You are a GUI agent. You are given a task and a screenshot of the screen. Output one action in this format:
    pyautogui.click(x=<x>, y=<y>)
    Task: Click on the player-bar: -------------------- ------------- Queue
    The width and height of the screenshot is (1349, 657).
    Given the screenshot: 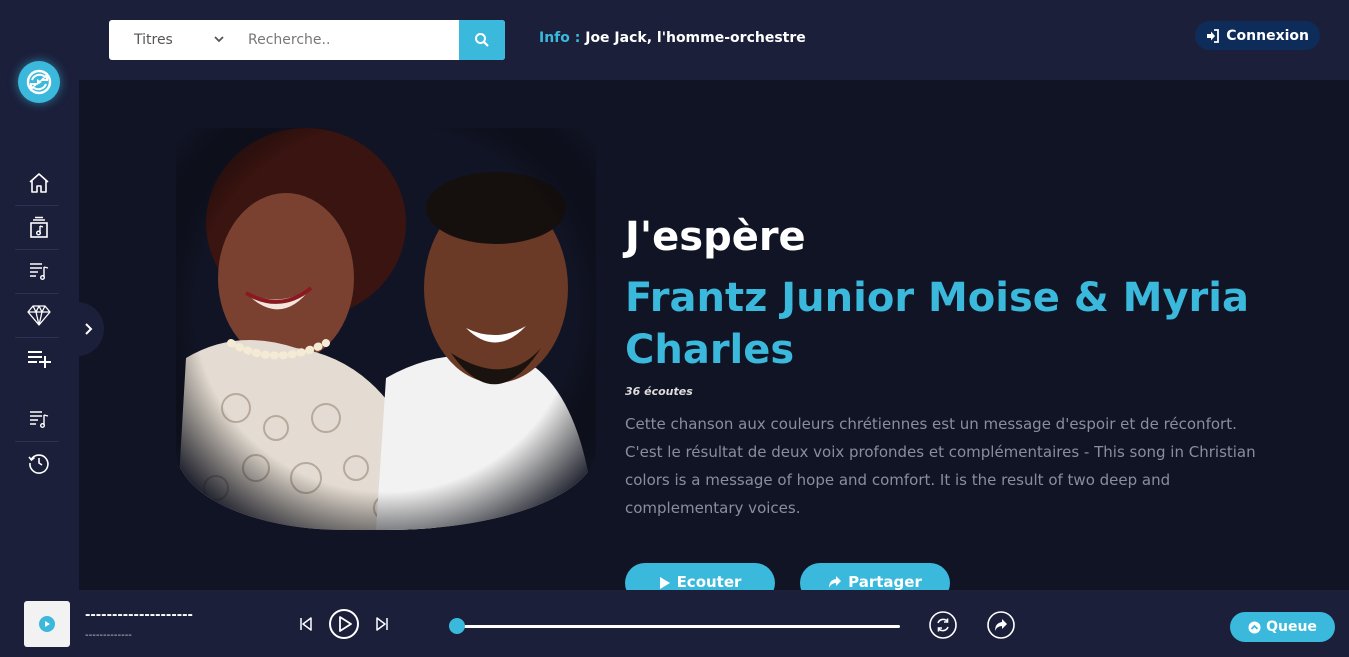 What is the action you would take?
    pyautogui.click(x=674, y=623)
    